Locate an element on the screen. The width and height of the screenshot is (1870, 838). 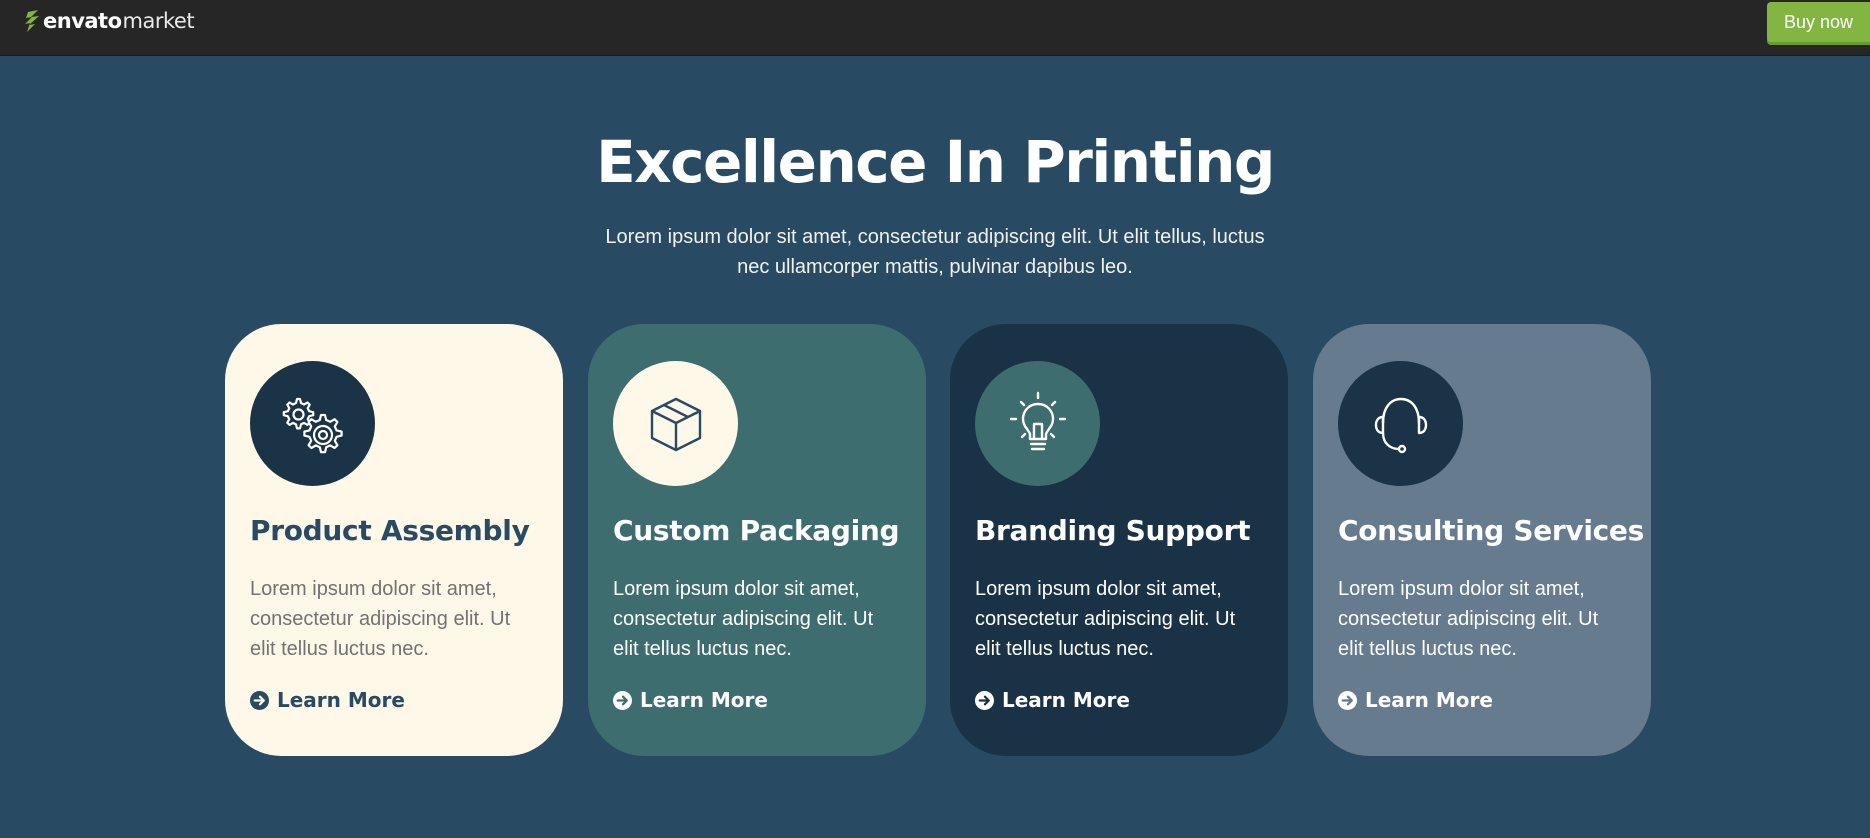
card-title: Custom Packaging is located at coordinates (756, 530).